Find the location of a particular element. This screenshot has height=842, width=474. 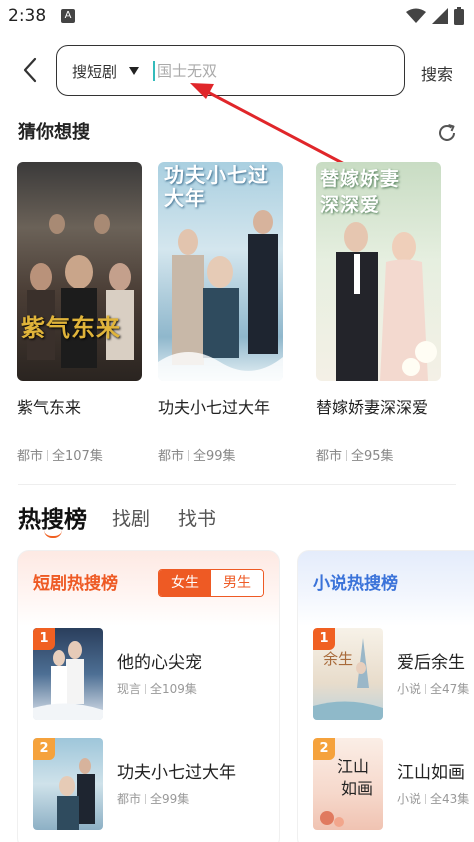

drama-episodes: 全99集 is located at coordinates (214, 456).